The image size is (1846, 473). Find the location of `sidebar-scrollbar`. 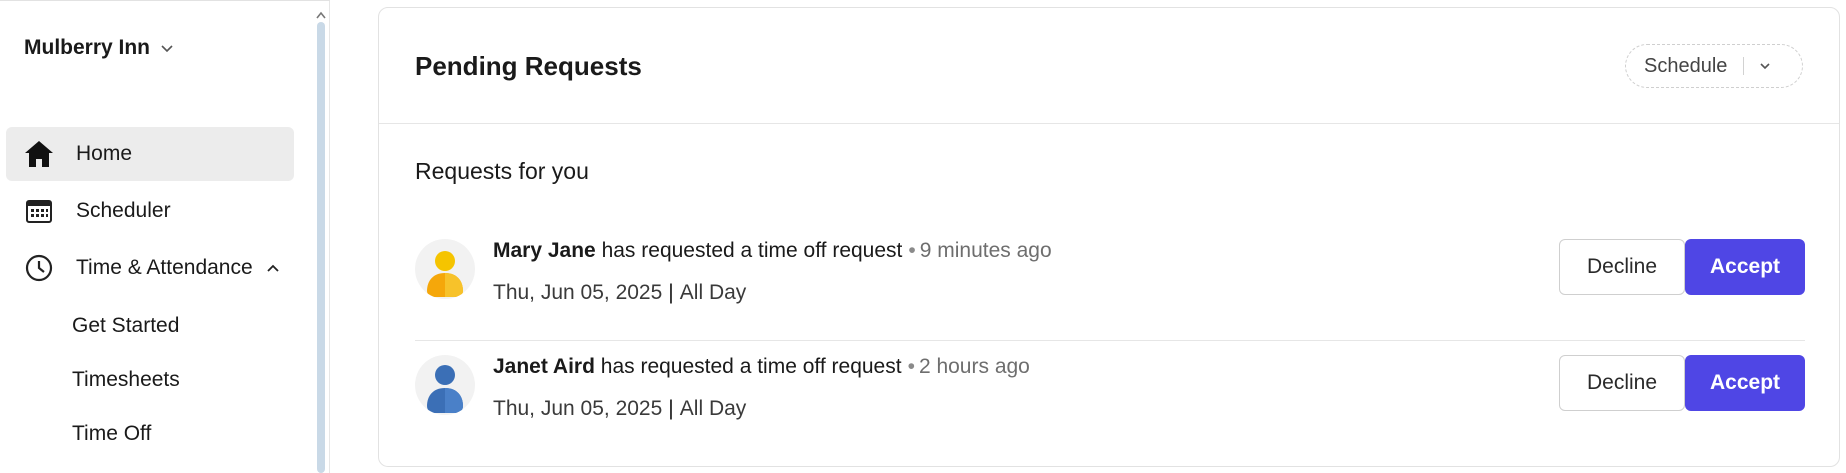

sidebar-scrollbar is located at coordinates (321, 236).